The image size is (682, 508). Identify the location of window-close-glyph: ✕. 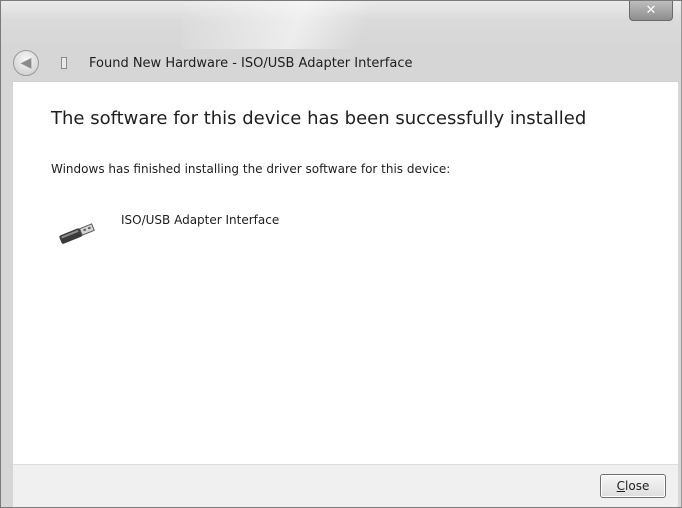
(651, 10).